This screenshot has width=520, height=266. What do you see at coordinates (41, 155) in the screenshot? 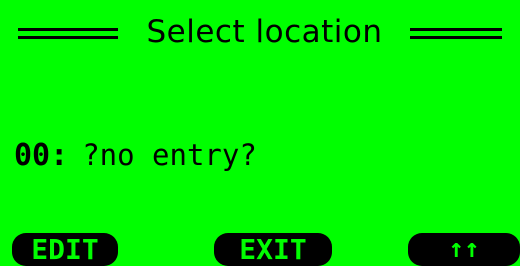
I see `entry-index: 00:` at bounding box center [41, 155].